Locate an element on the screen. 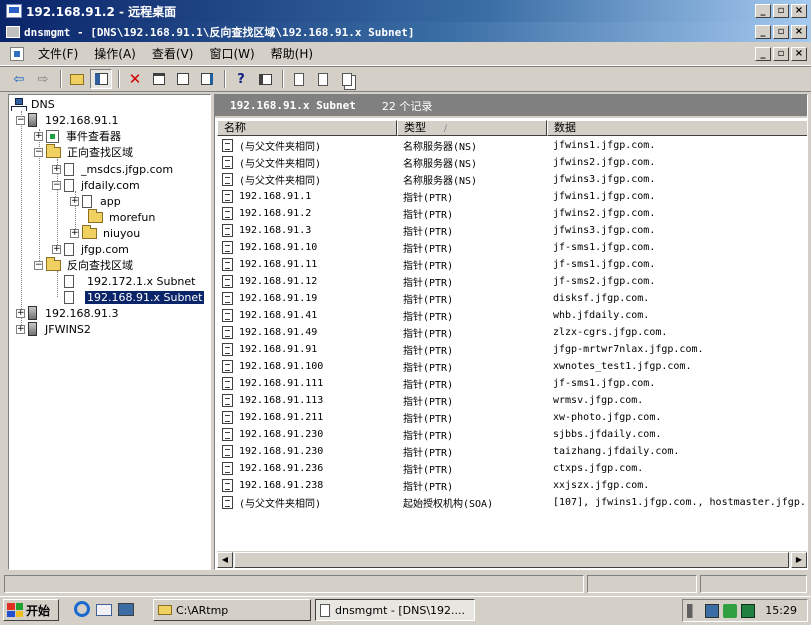  speaker-icon is located at coordinates (694, 610).